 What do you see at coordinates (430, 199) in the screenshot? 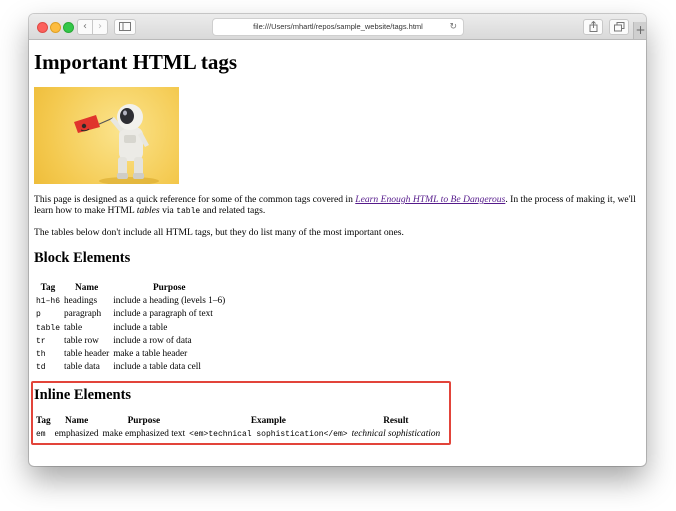
I see `book-link: Learn Enough HTML to Be Dangerous` at bounding box center [430, 199].